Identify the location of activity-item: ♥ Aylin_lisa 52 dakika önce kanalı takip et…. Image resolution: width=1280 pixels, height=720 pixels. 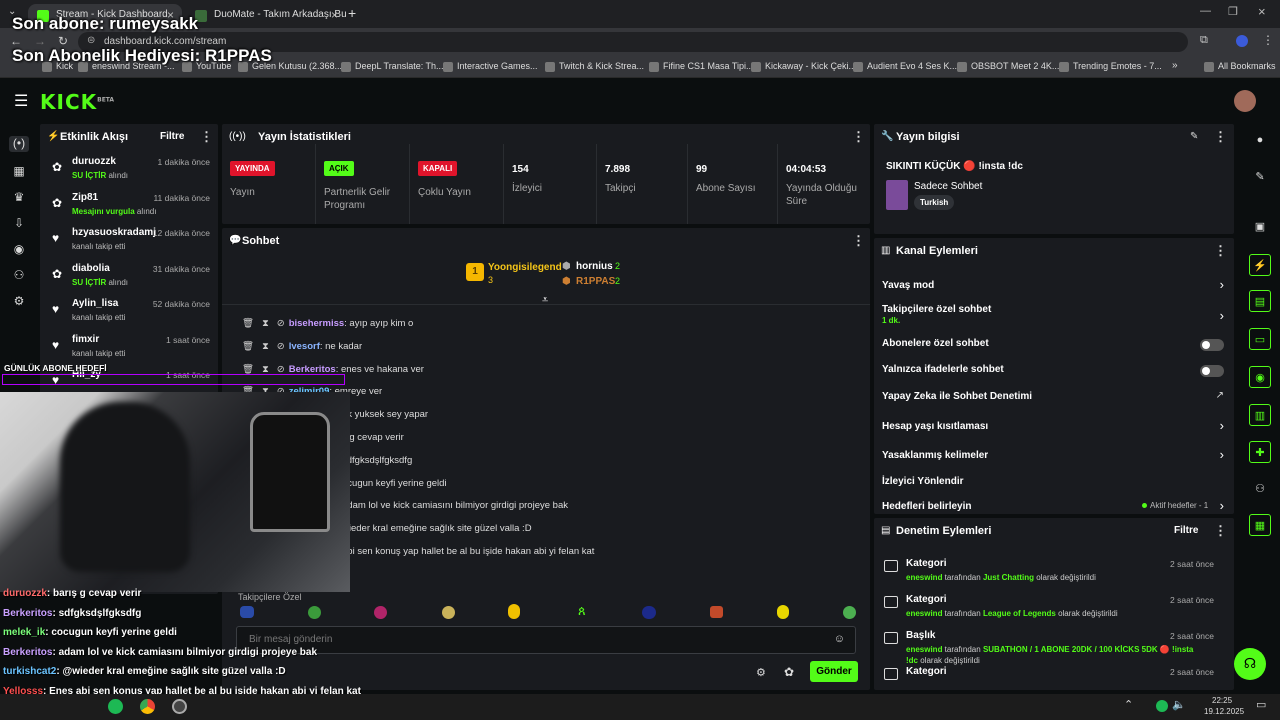
(125, 314).